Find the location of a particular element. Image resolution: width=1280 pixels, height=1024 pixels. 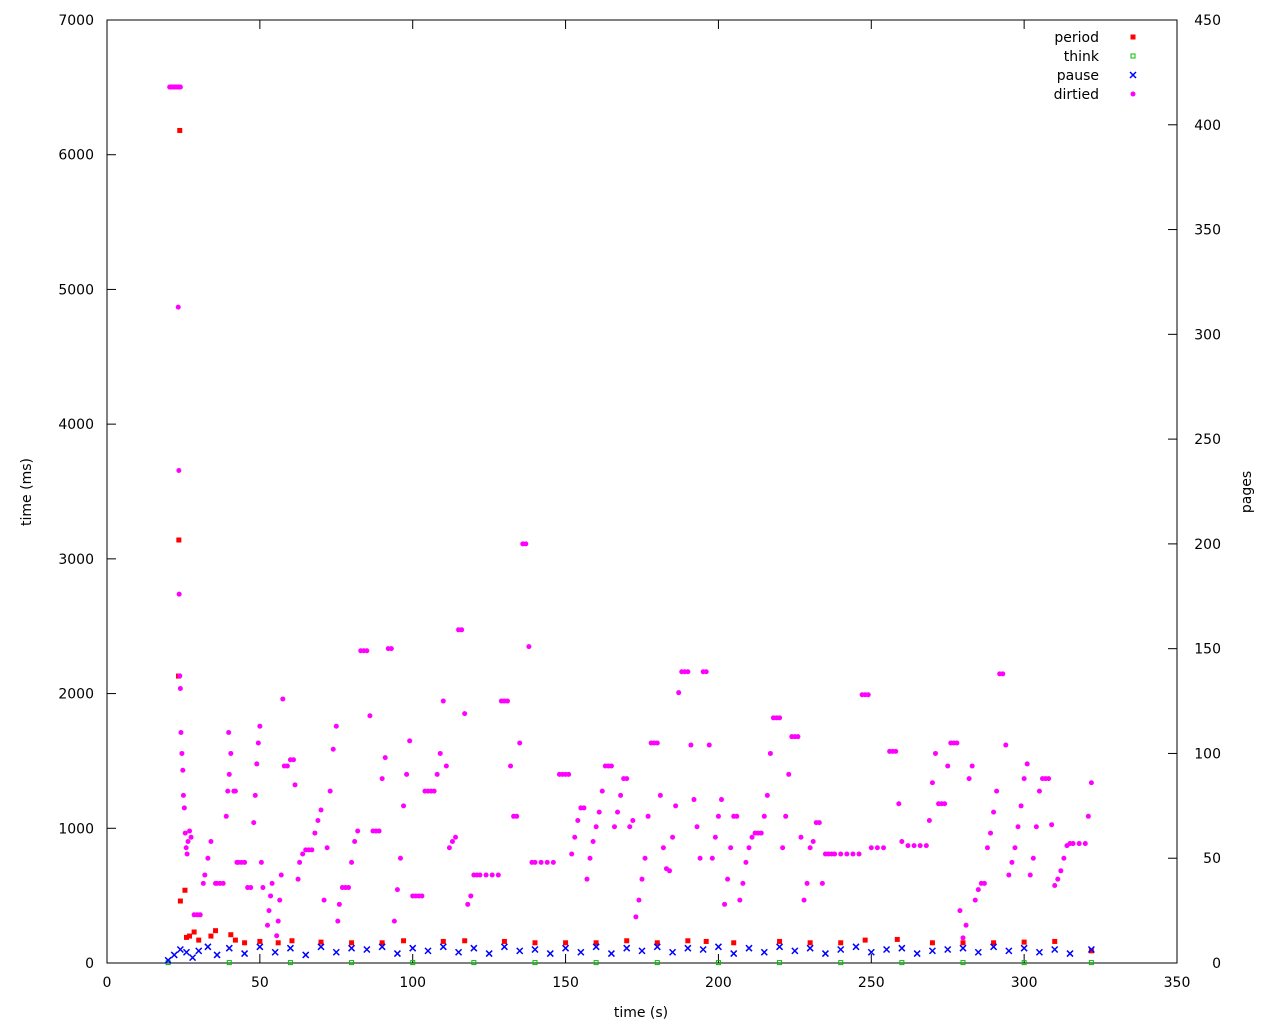

y2-axis-title: pages is located at coordinates (1247, 492).